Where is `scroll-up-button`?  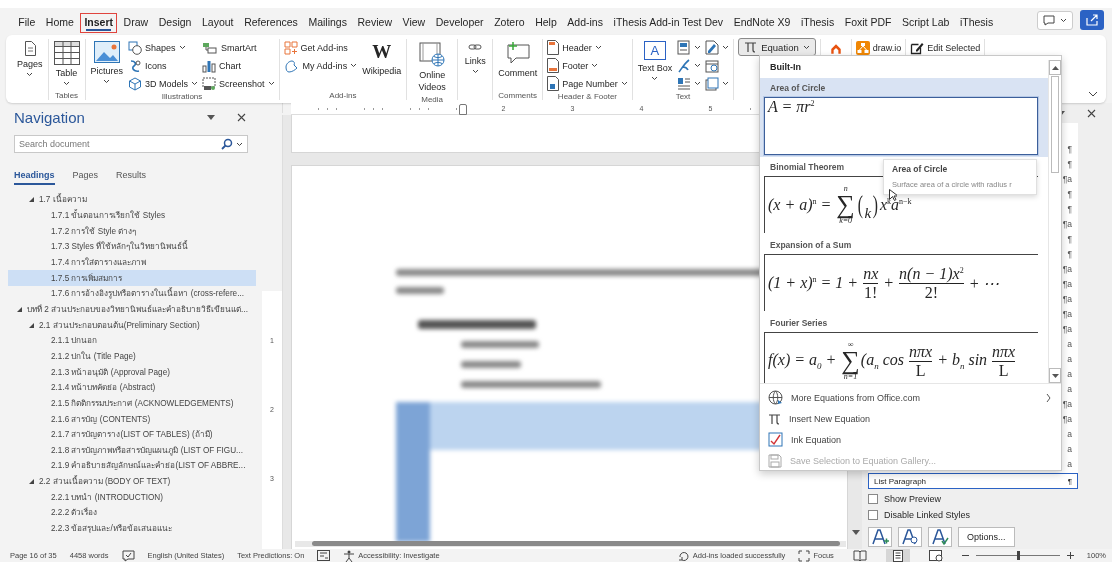
scroll-up-button is located at coordinates (1055, 67).